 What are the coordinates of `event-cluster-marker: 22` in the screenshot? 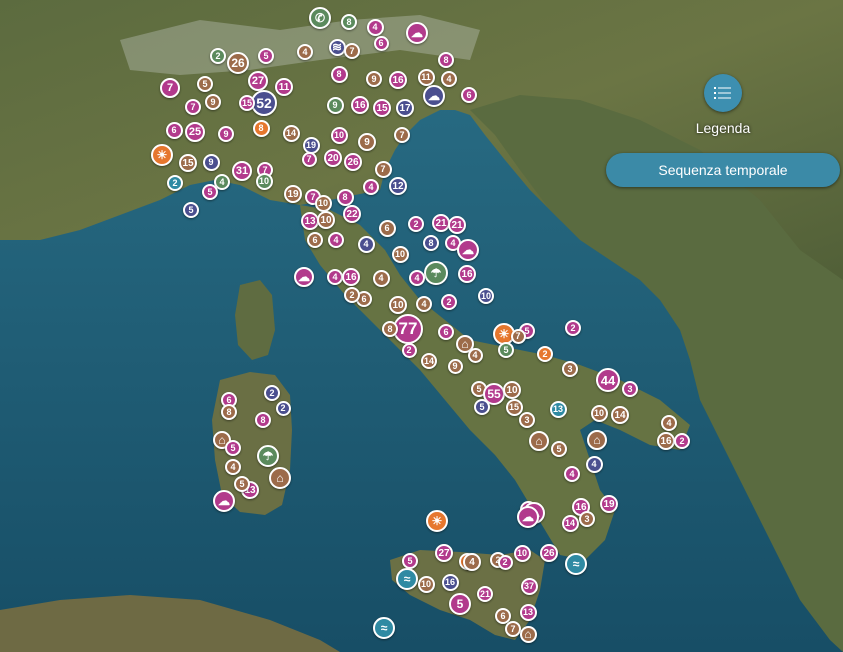 It's located at (352, 214).